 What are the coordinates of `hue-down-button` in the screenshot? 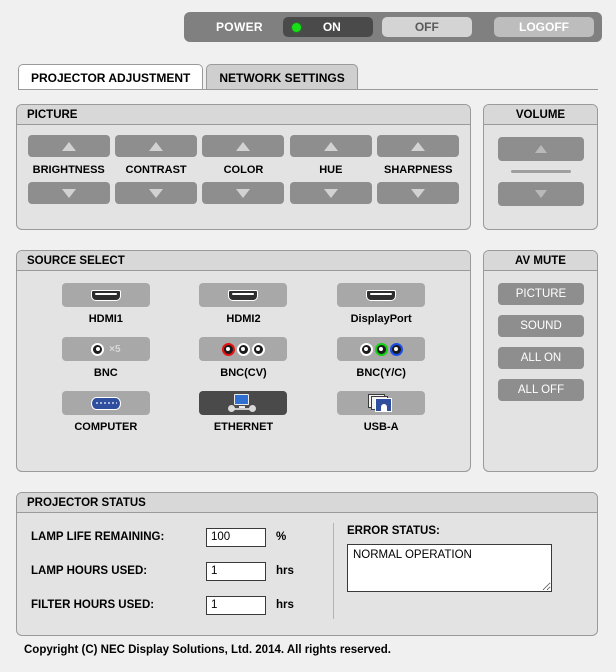 It's located at (330, 193).